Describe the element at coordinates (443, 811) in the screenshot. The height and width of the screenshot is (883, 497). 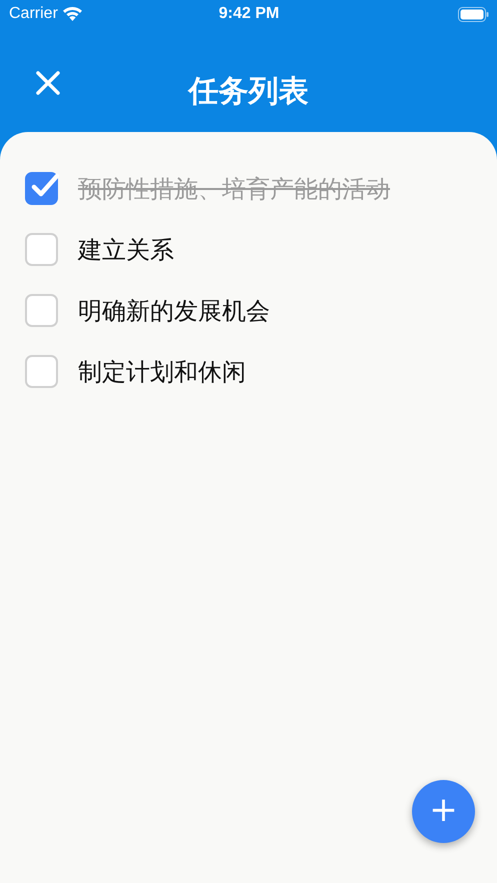
I see `add-button: +` at that location.